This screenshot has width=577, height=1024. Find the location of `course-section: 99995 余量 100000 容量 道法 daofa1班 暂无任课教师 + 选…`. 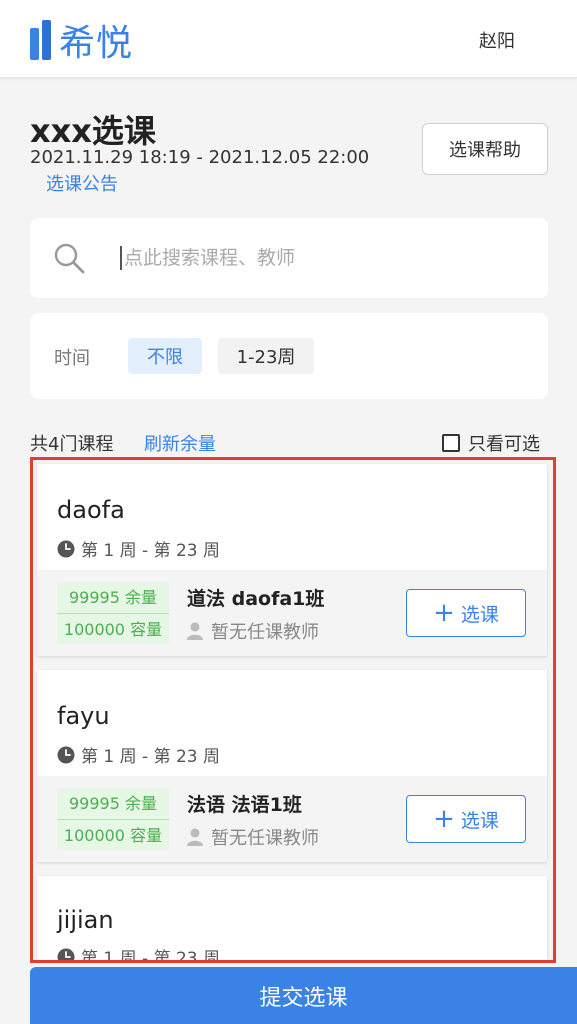

course-section: 99995 余量 100000 容量 道法 daofa1班 暂无任课教师 + 选… is located at coordinates (292, 613).